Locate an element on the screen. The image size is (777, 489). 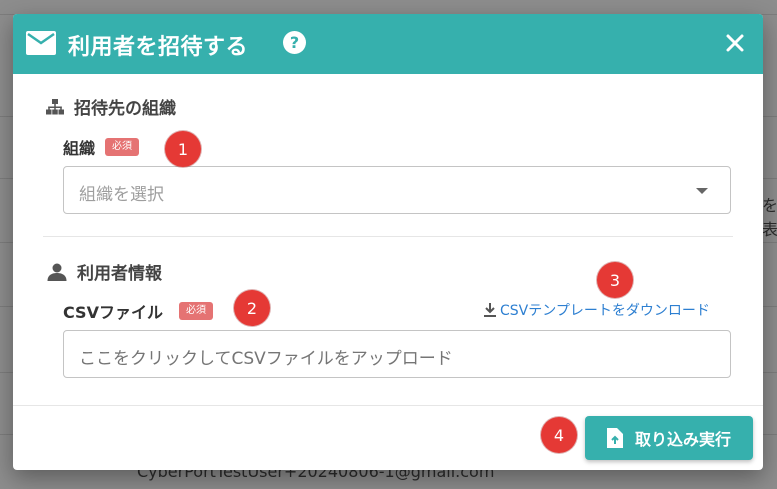
dialog-title: 利用者を招待する is located at coordinates (158, 47).